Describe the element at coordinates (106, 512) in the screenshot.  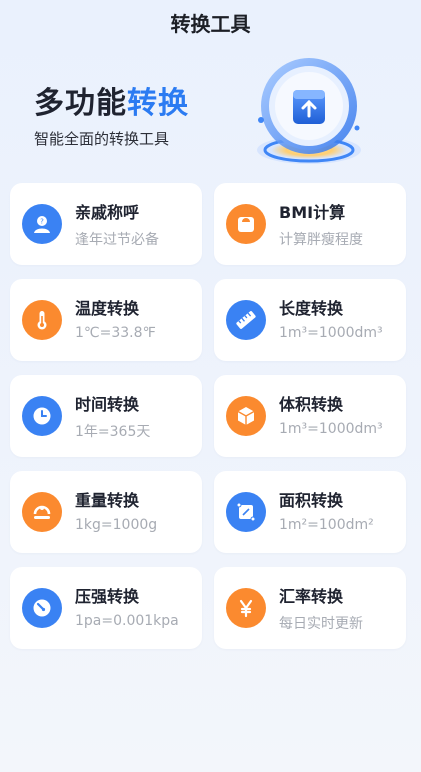
I see `tool-card-weight: 重量转换 1kg=1000g` at that location.